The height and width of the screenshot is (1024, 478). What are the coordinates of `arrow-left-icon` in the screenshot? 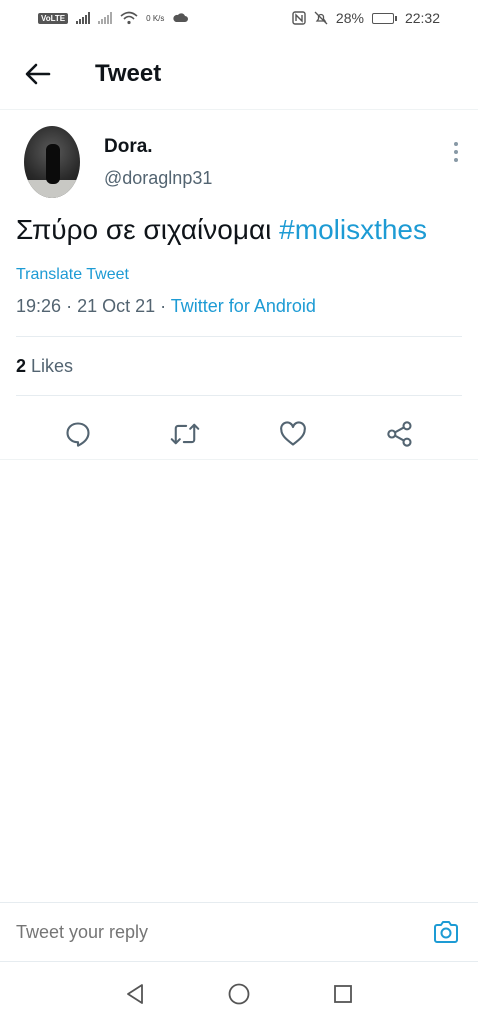 It's located at (38, 73).